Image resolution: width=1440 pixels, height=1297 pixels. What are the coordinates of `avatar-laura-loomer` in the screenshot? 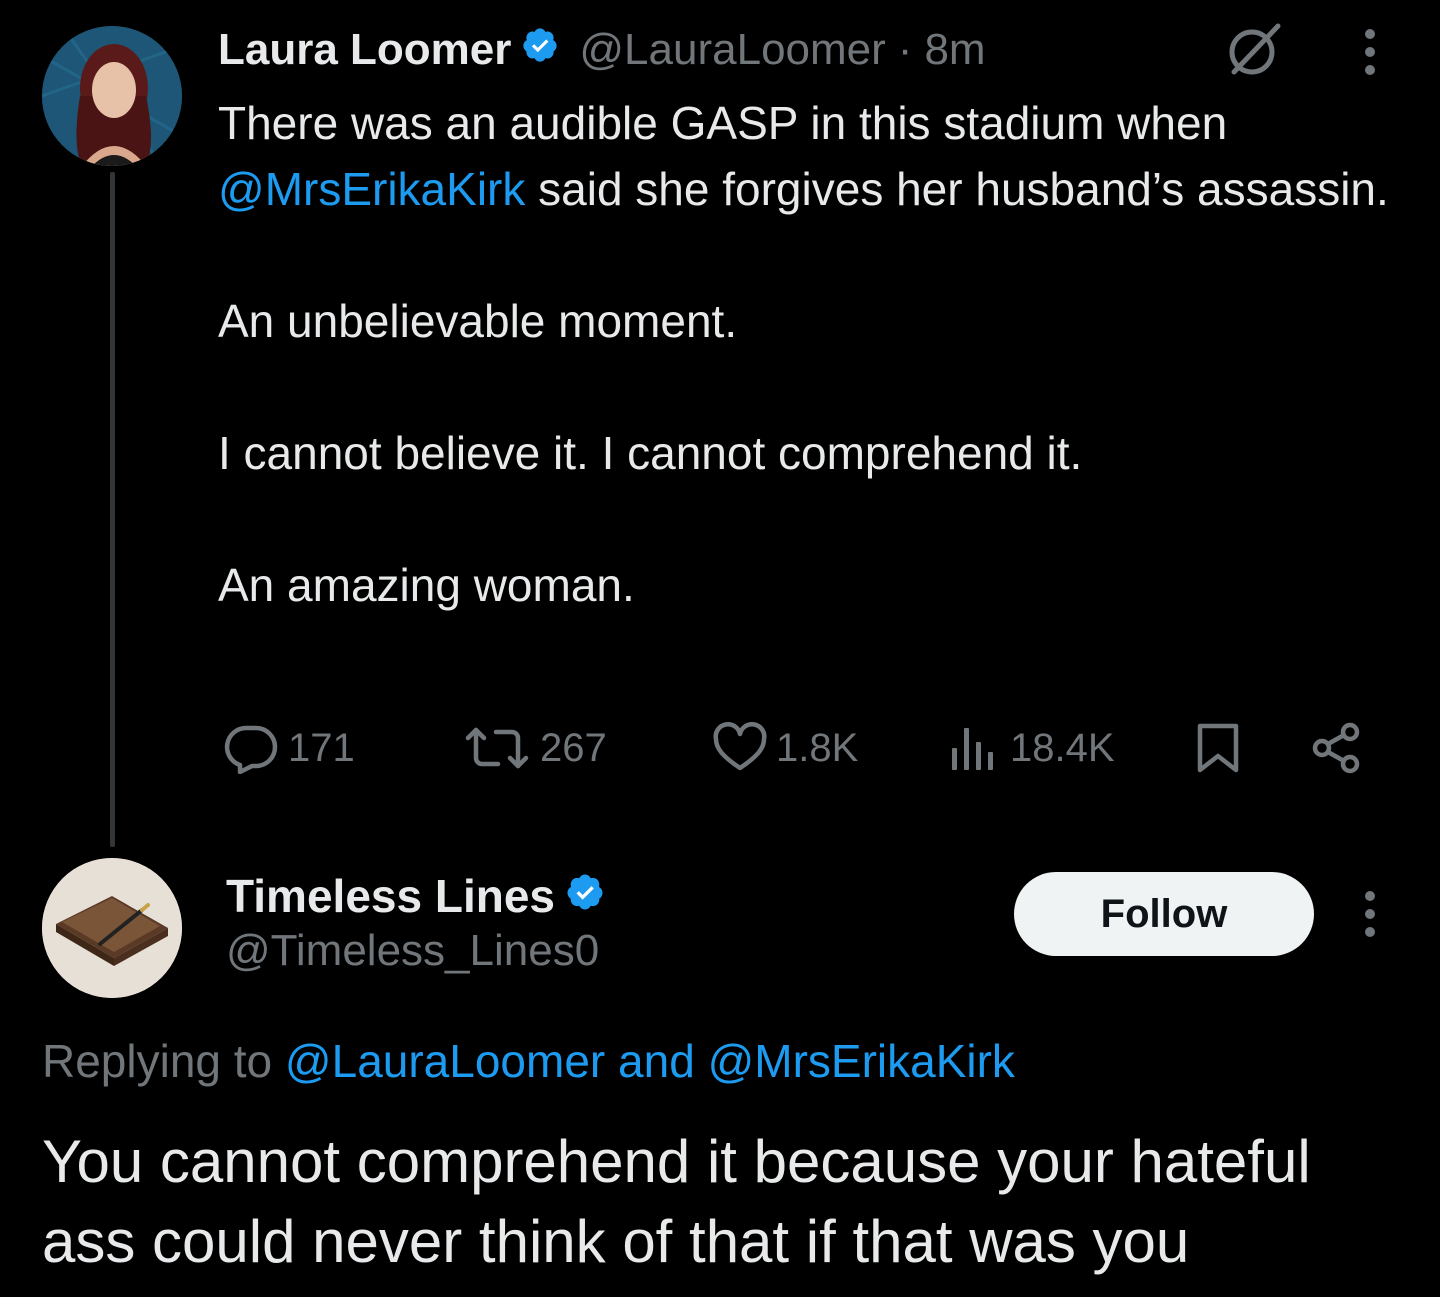 It's located at (112, 96).